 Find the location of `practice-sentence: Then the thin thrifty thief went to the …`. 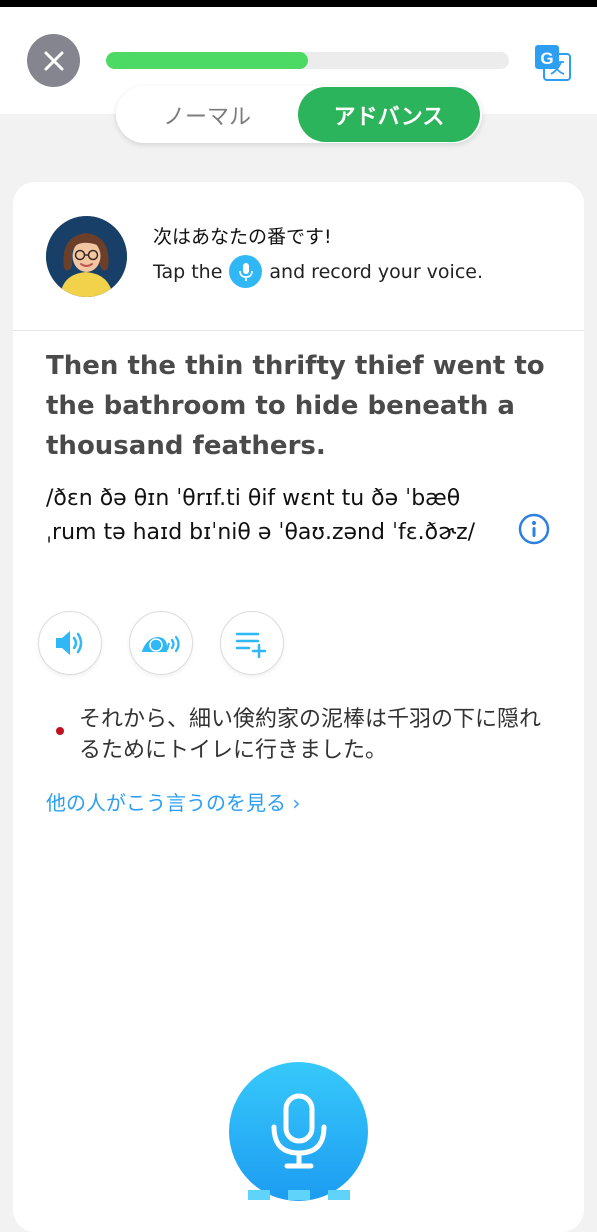

practice-sentence: Then the thin thrifty thief went to the … is located at coordinates (295, 406).